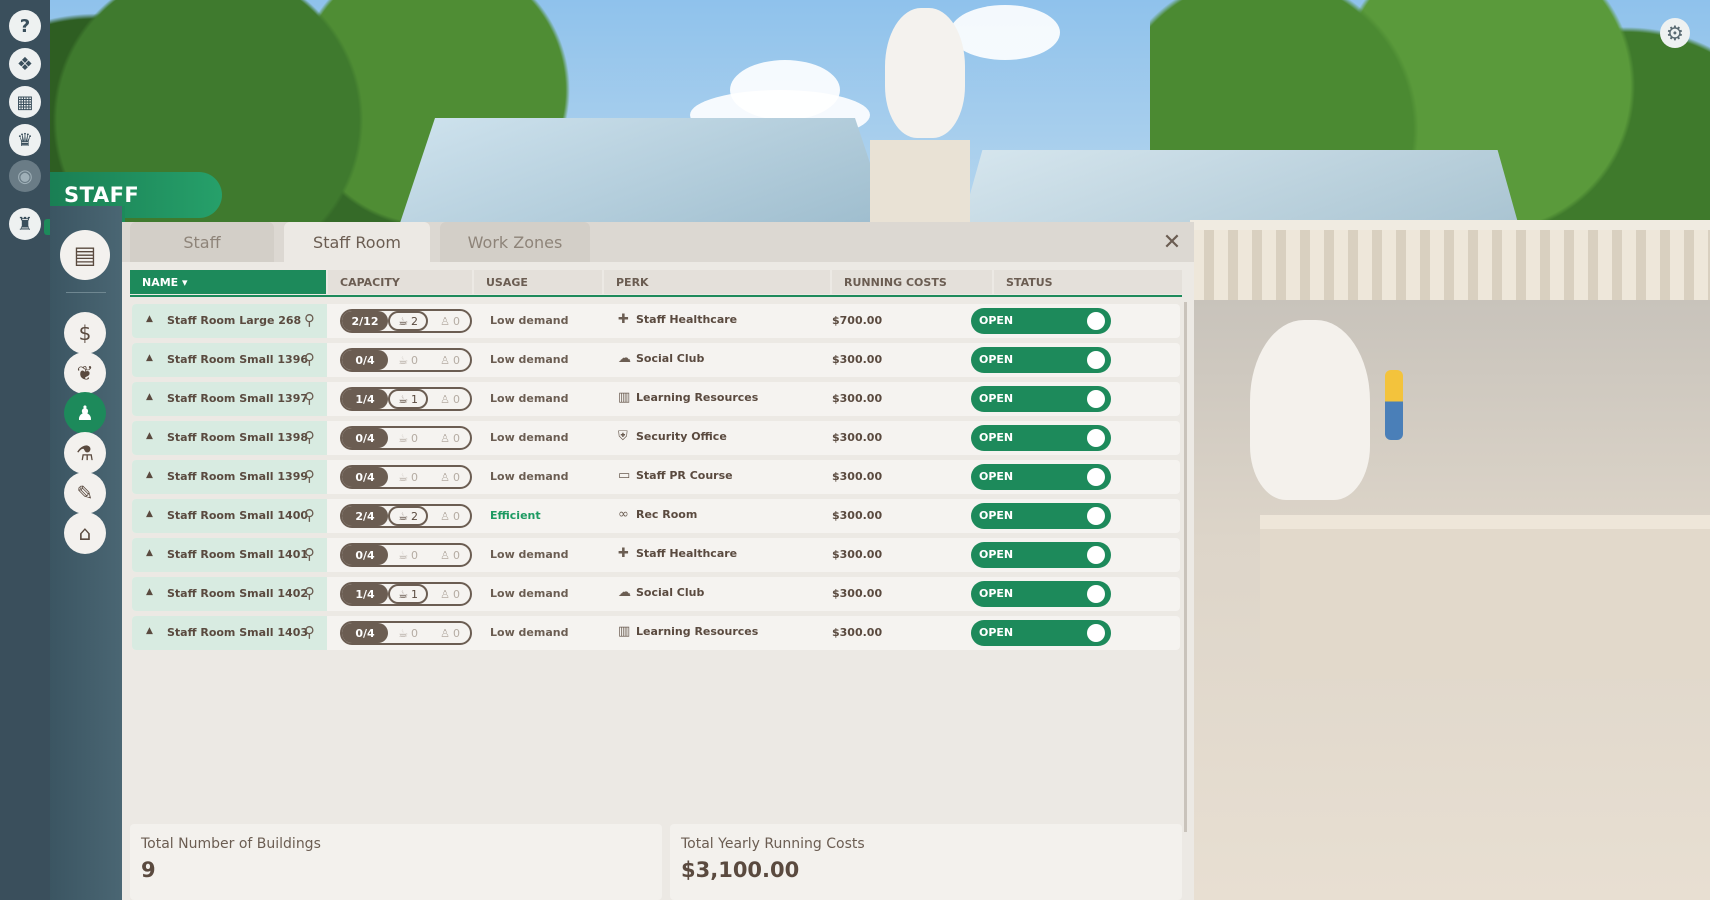  I want to click on capacity-indicator: 1/4 ☕ 1 ♙ 0, so click(406, 399).